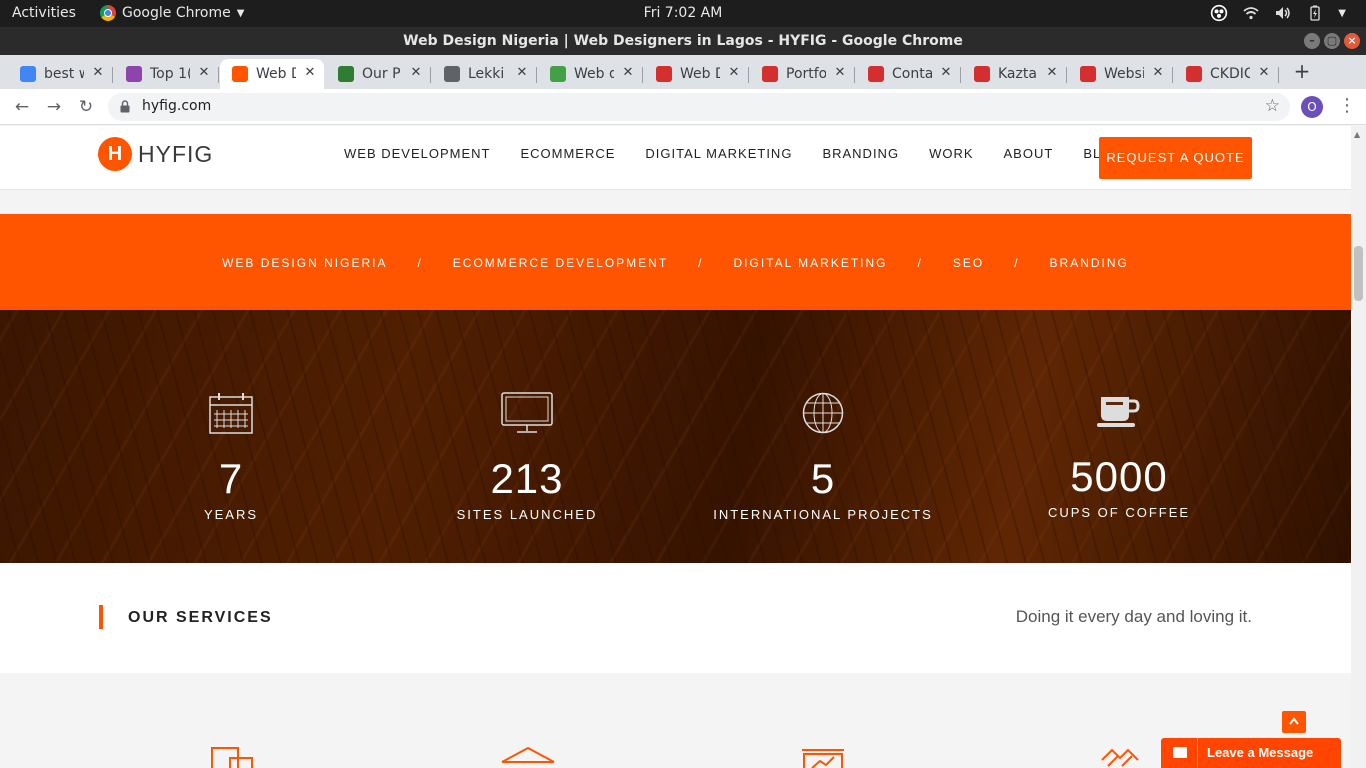 This screenshot has width=1366, height=768. What do you see at coordinates (1283, 13) in the screenshot?
I see `volume-icon` at bounding box center [1283, 13].